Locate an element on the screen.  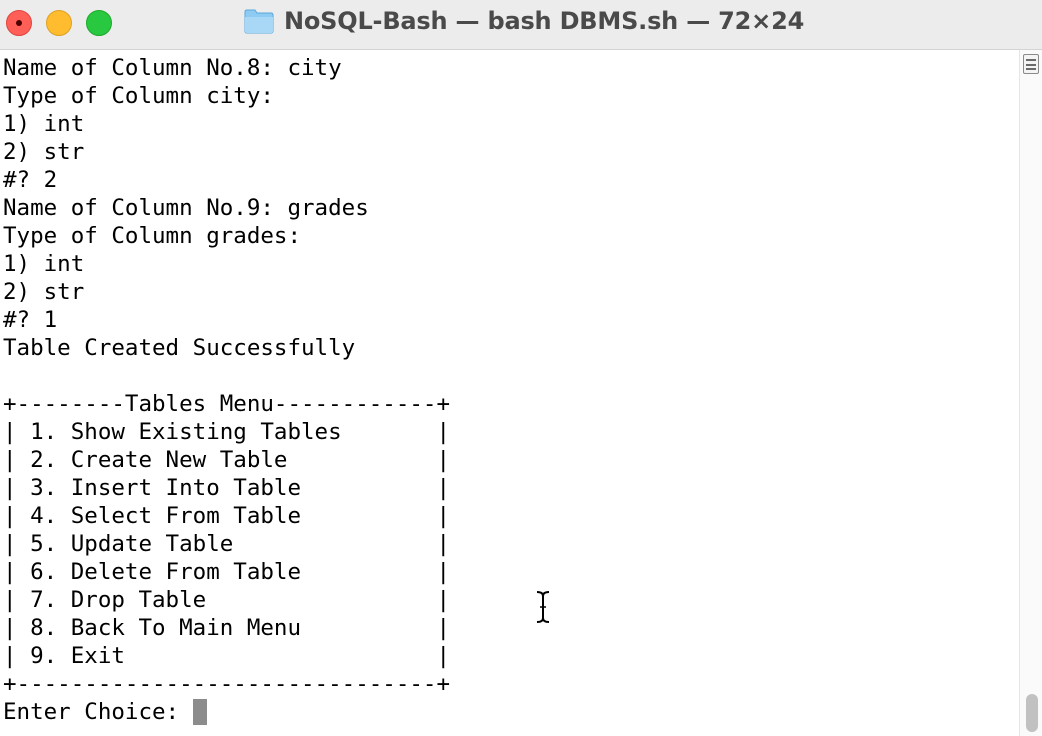
terminal-line: #? 2 is located at coordinates (30, 180).